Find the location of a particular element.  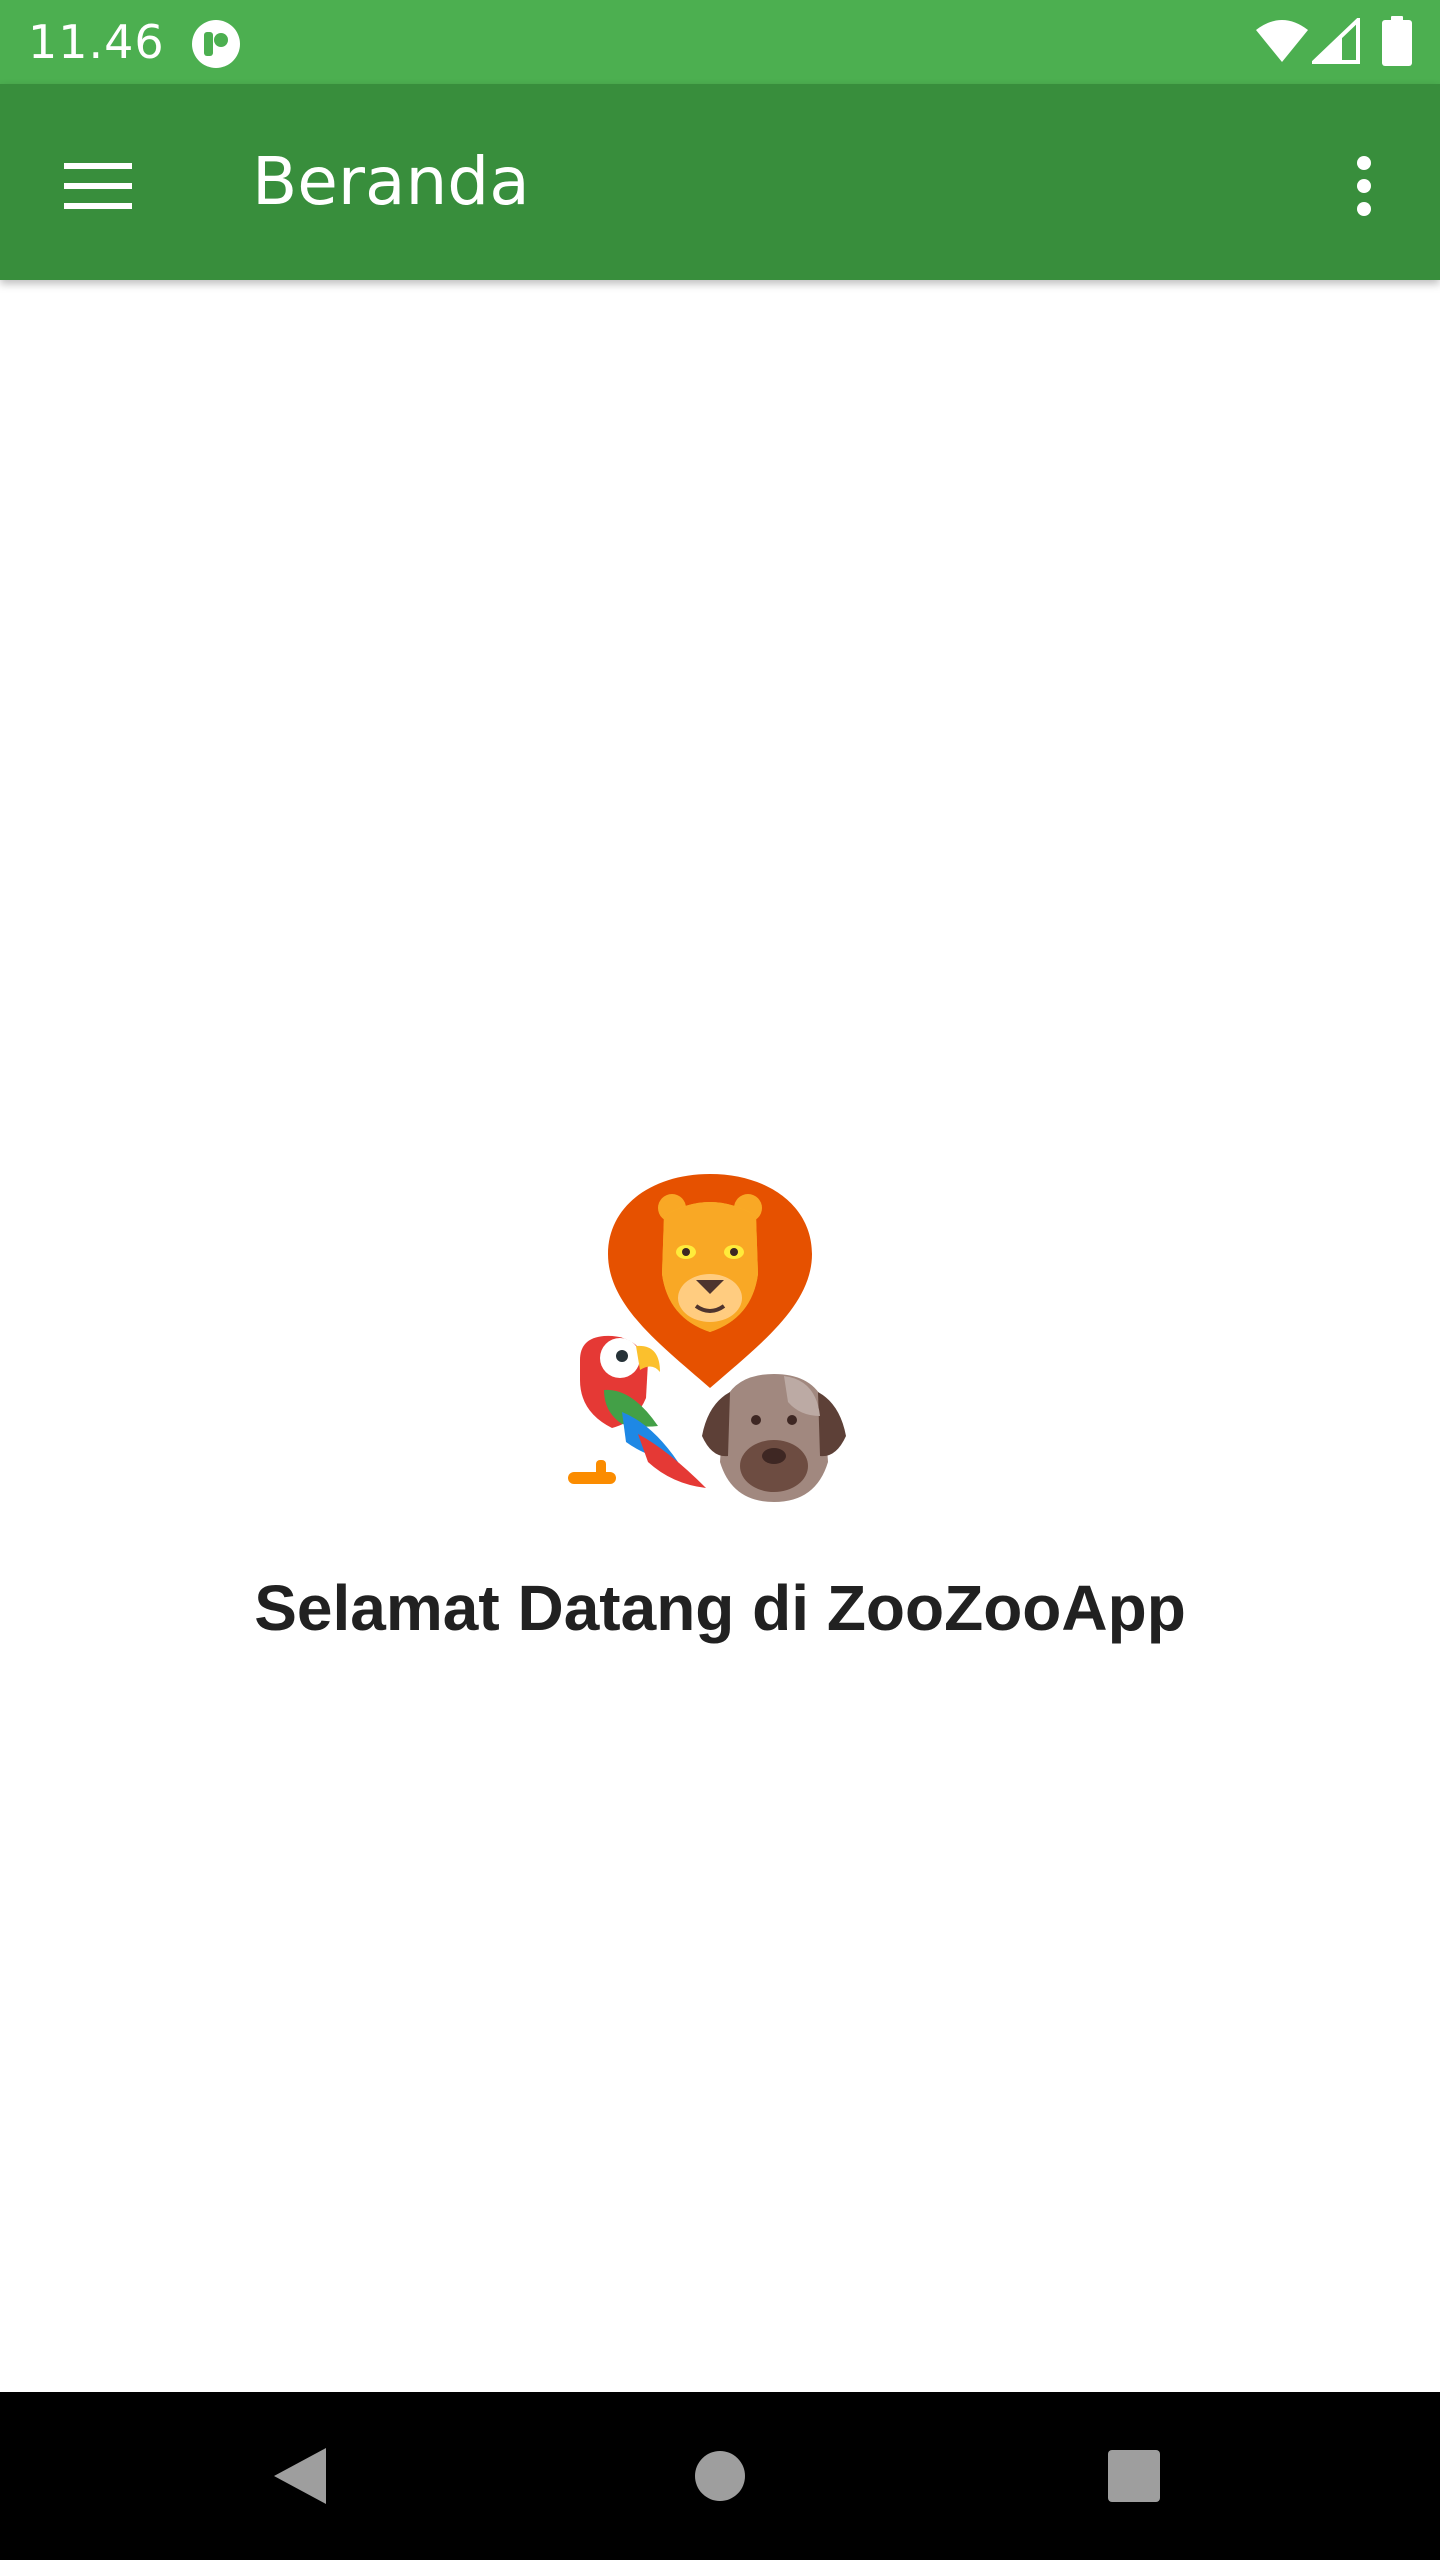

wifi-icon is located at coordinates (1282, 41).